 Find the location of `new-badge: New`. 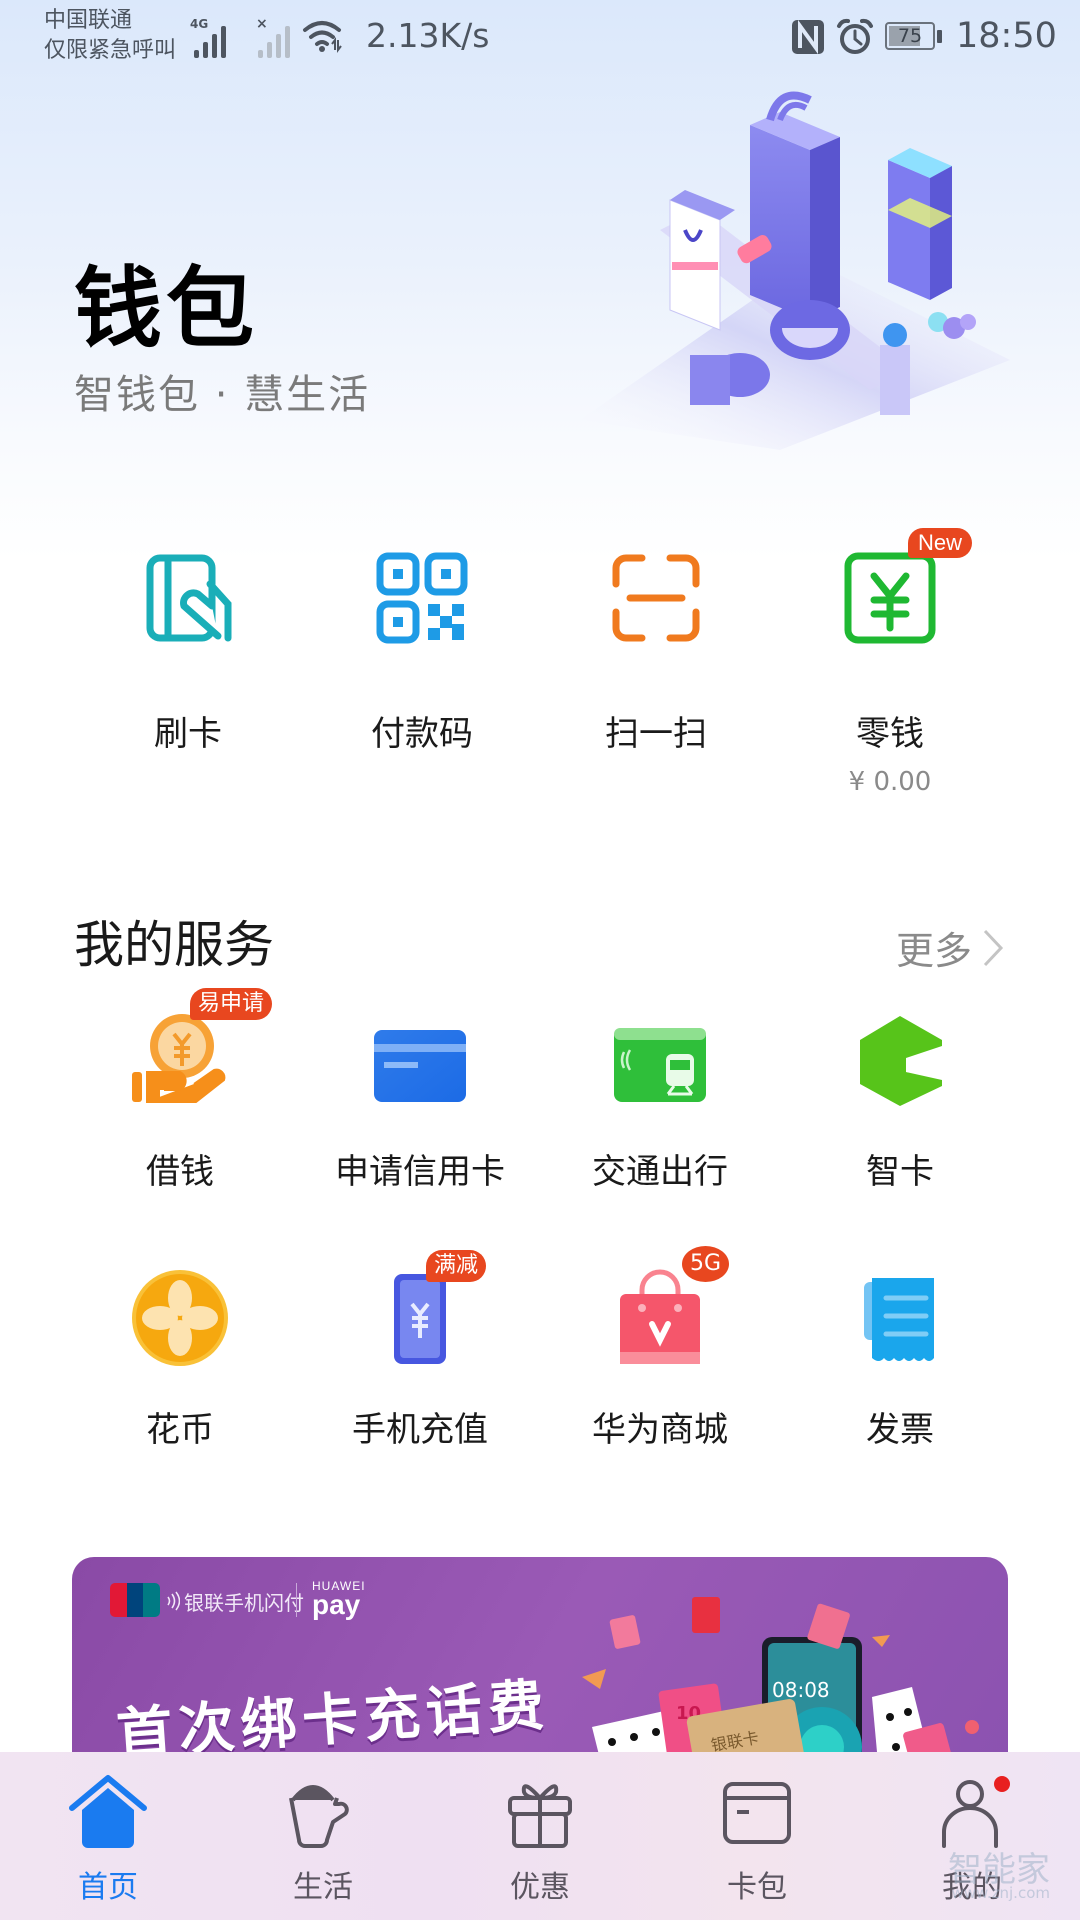

new-badge: New is located at coordinates (940, 543).